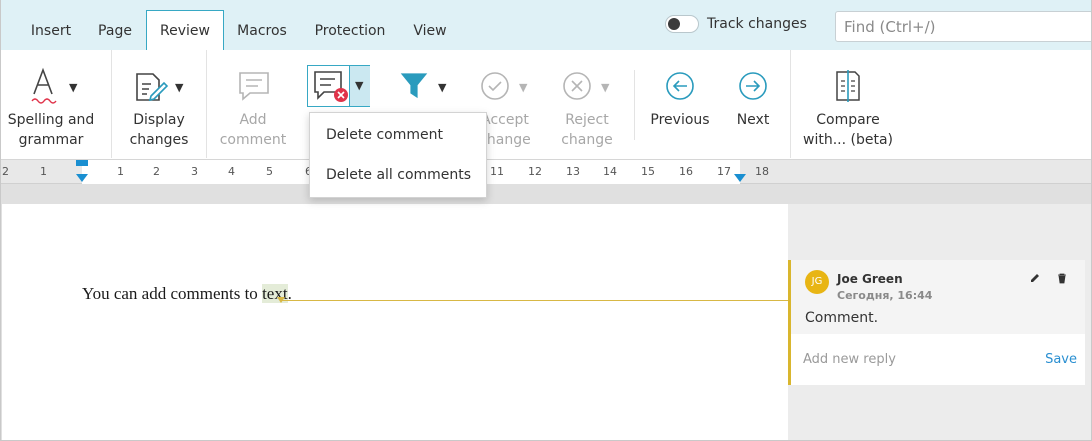 This screenshot has width=1092, height=441. What do you see at coordinates (753, 86) in the screenshot?
I see `arrow-right-circle-icon` at bounding box center [753, 86].